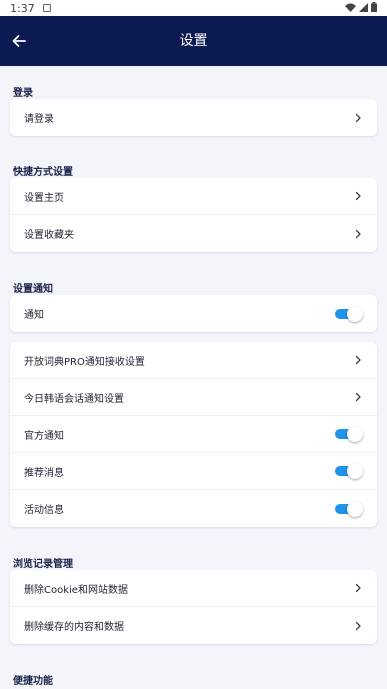  I want to click on section-title-quick: 便捷功能, so click(33, 681).